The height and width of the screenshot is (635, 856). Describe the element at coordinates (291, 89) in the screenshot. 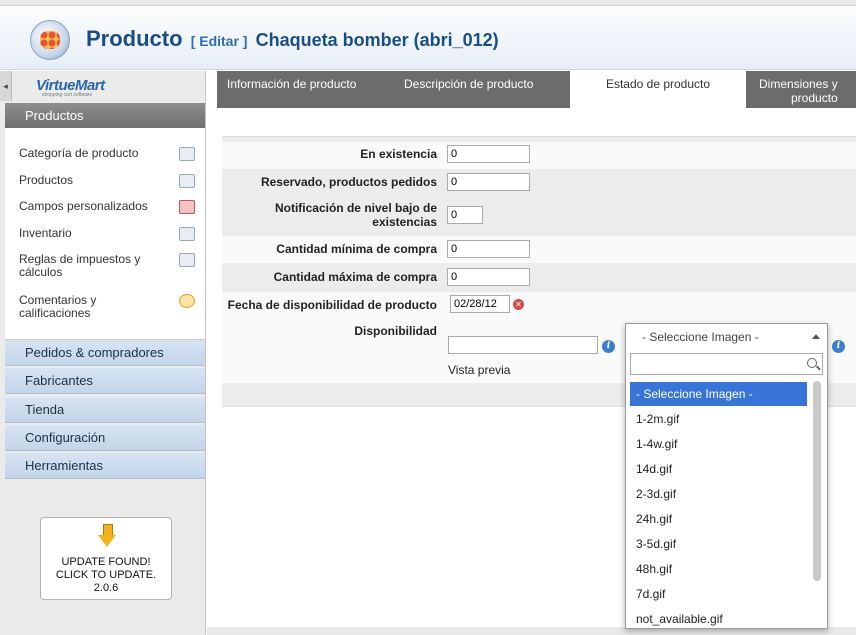

I see `tab-informacion: Información de producto` at that location.